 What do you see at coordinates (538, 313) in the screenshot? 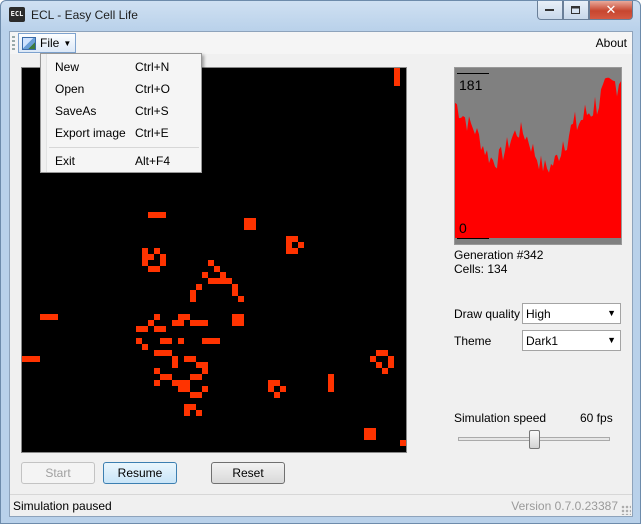
I see `draw-quality-value: High` at bounding box center [538, 313].